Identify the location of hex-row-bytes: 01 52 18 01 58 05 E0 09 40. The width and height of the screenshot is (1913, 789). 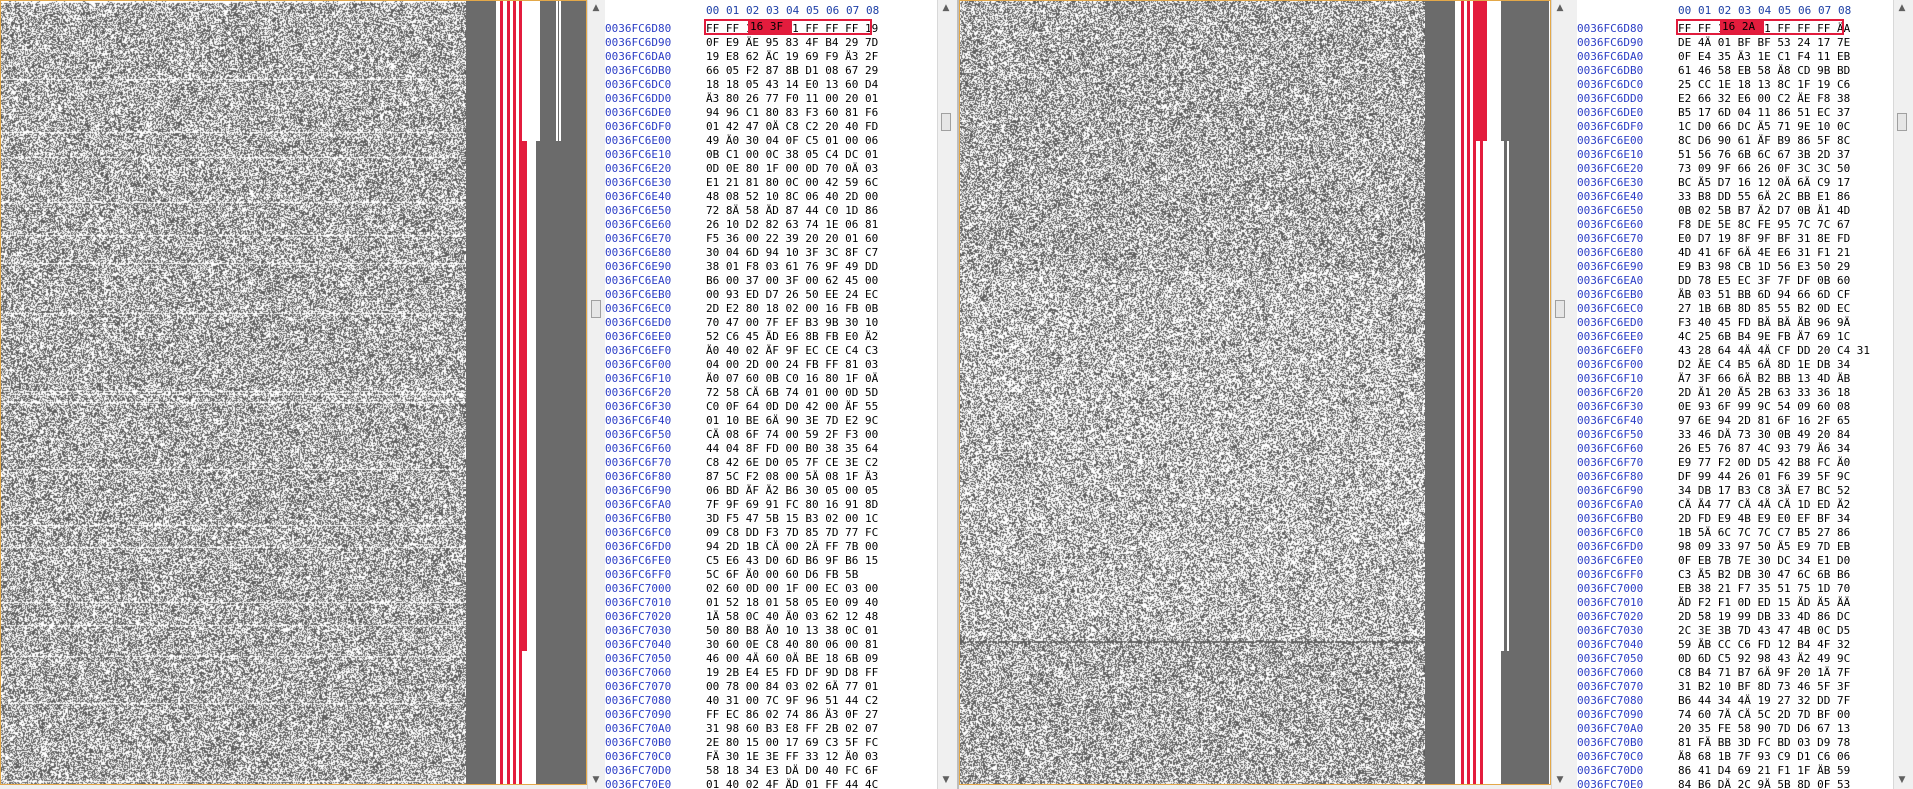
(792, 602).